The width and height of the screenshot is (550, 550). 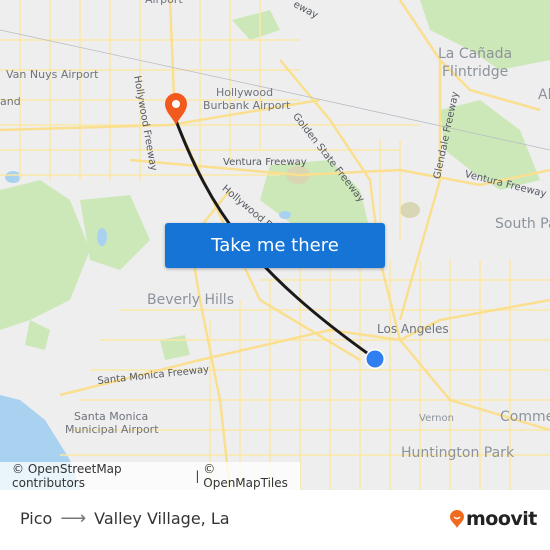 What do you see at coordinates (102, 476) in the screenshot?
I see `osm-attribution-link: © OpenStreetMap contributors` at bounding box center [102, 476].